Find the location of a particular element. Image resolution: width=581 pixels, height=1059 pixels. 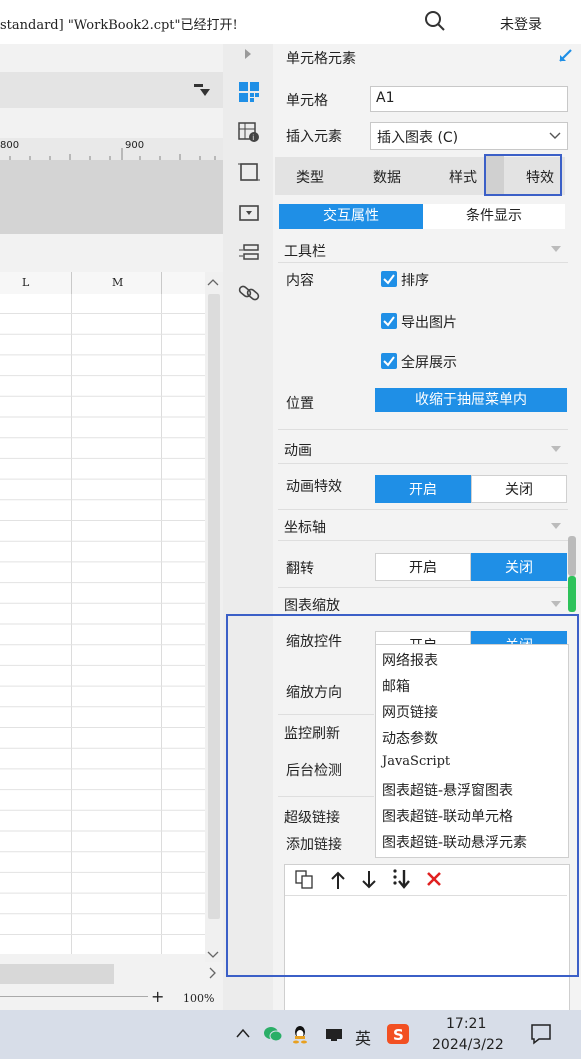

show-hidden-icons-icon is located at coordinates (243, 1033).